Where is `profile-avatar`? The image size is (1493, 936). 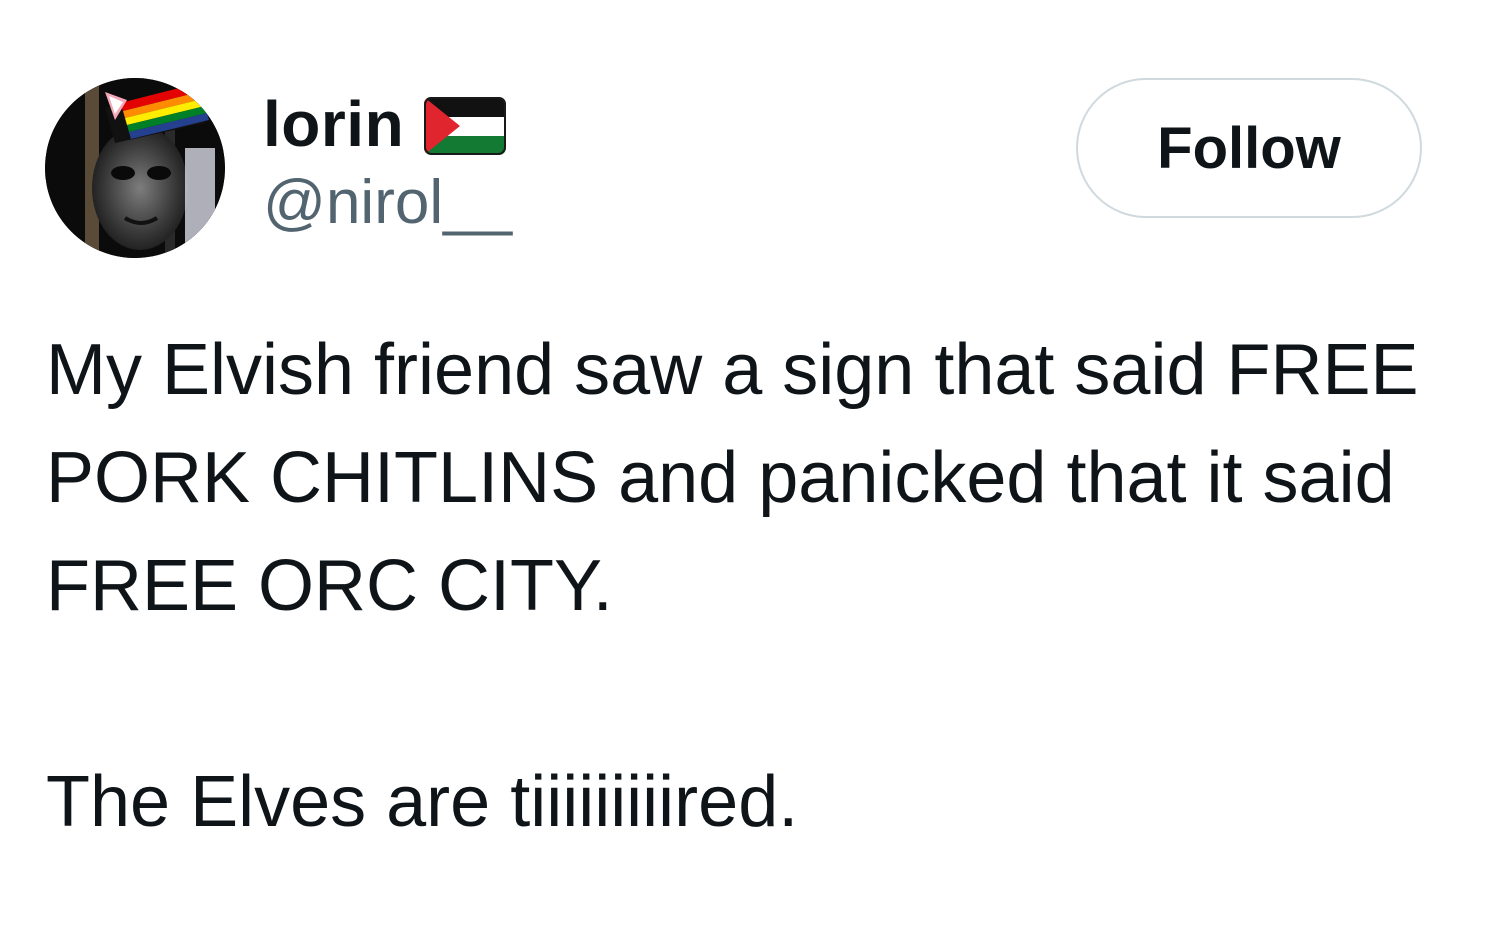 profile-avatar is located at coordinates (135, 168).